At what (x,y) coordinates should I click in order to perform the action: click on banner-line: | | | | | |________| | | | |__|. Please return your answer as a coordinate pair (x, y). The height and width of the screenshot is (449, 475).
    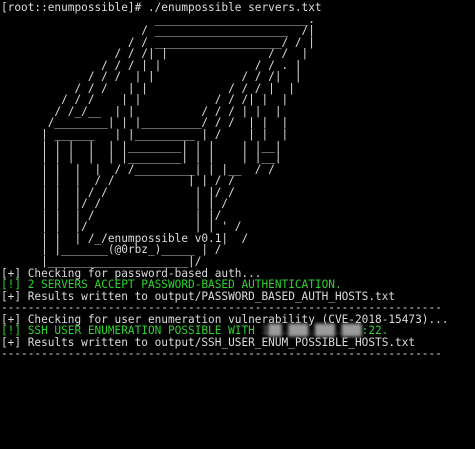
    Looking at the image, I should click on (141, 158).